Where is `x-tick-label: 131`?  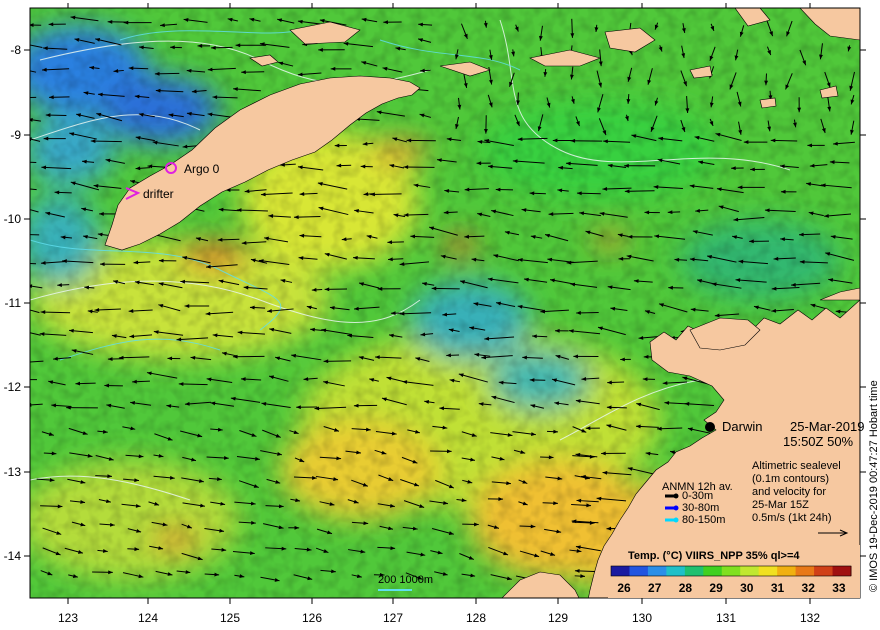 x-tick-label: 131 is located at coordinates (726, 618).